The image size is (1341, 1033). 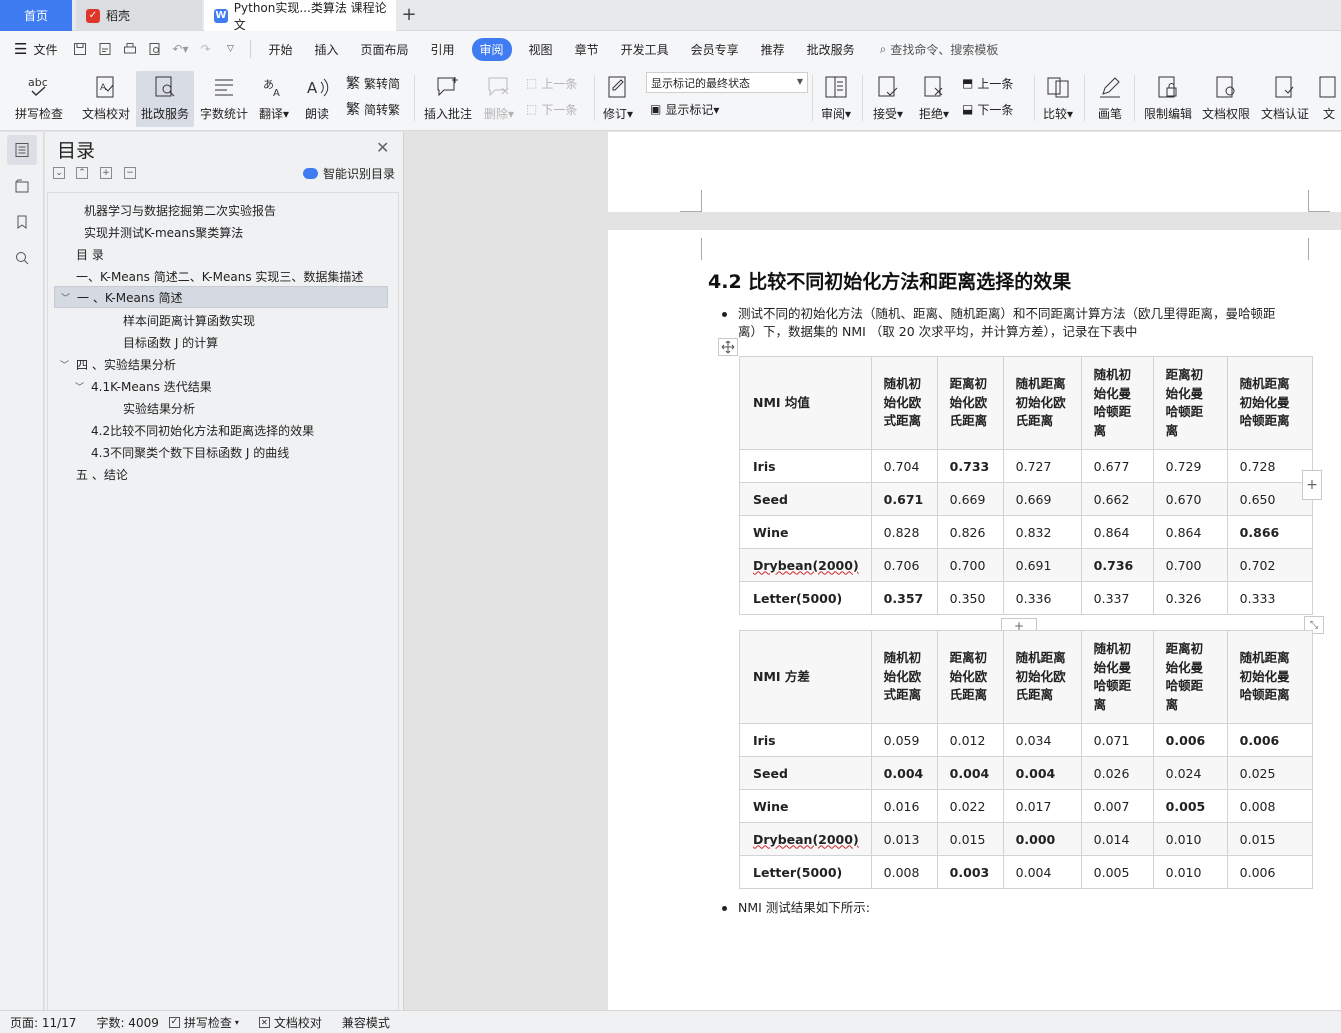 I want to click on quick-access-dropdown-icon: ▽, so click(x=230, y=49).